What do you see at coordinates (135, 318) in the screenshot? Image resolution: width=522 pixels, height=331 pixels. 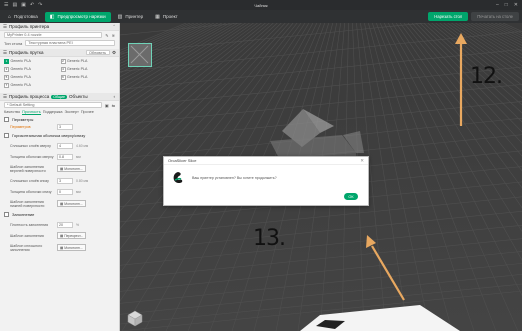 I see `view-cube-icon` at bounding box center [135, 318].